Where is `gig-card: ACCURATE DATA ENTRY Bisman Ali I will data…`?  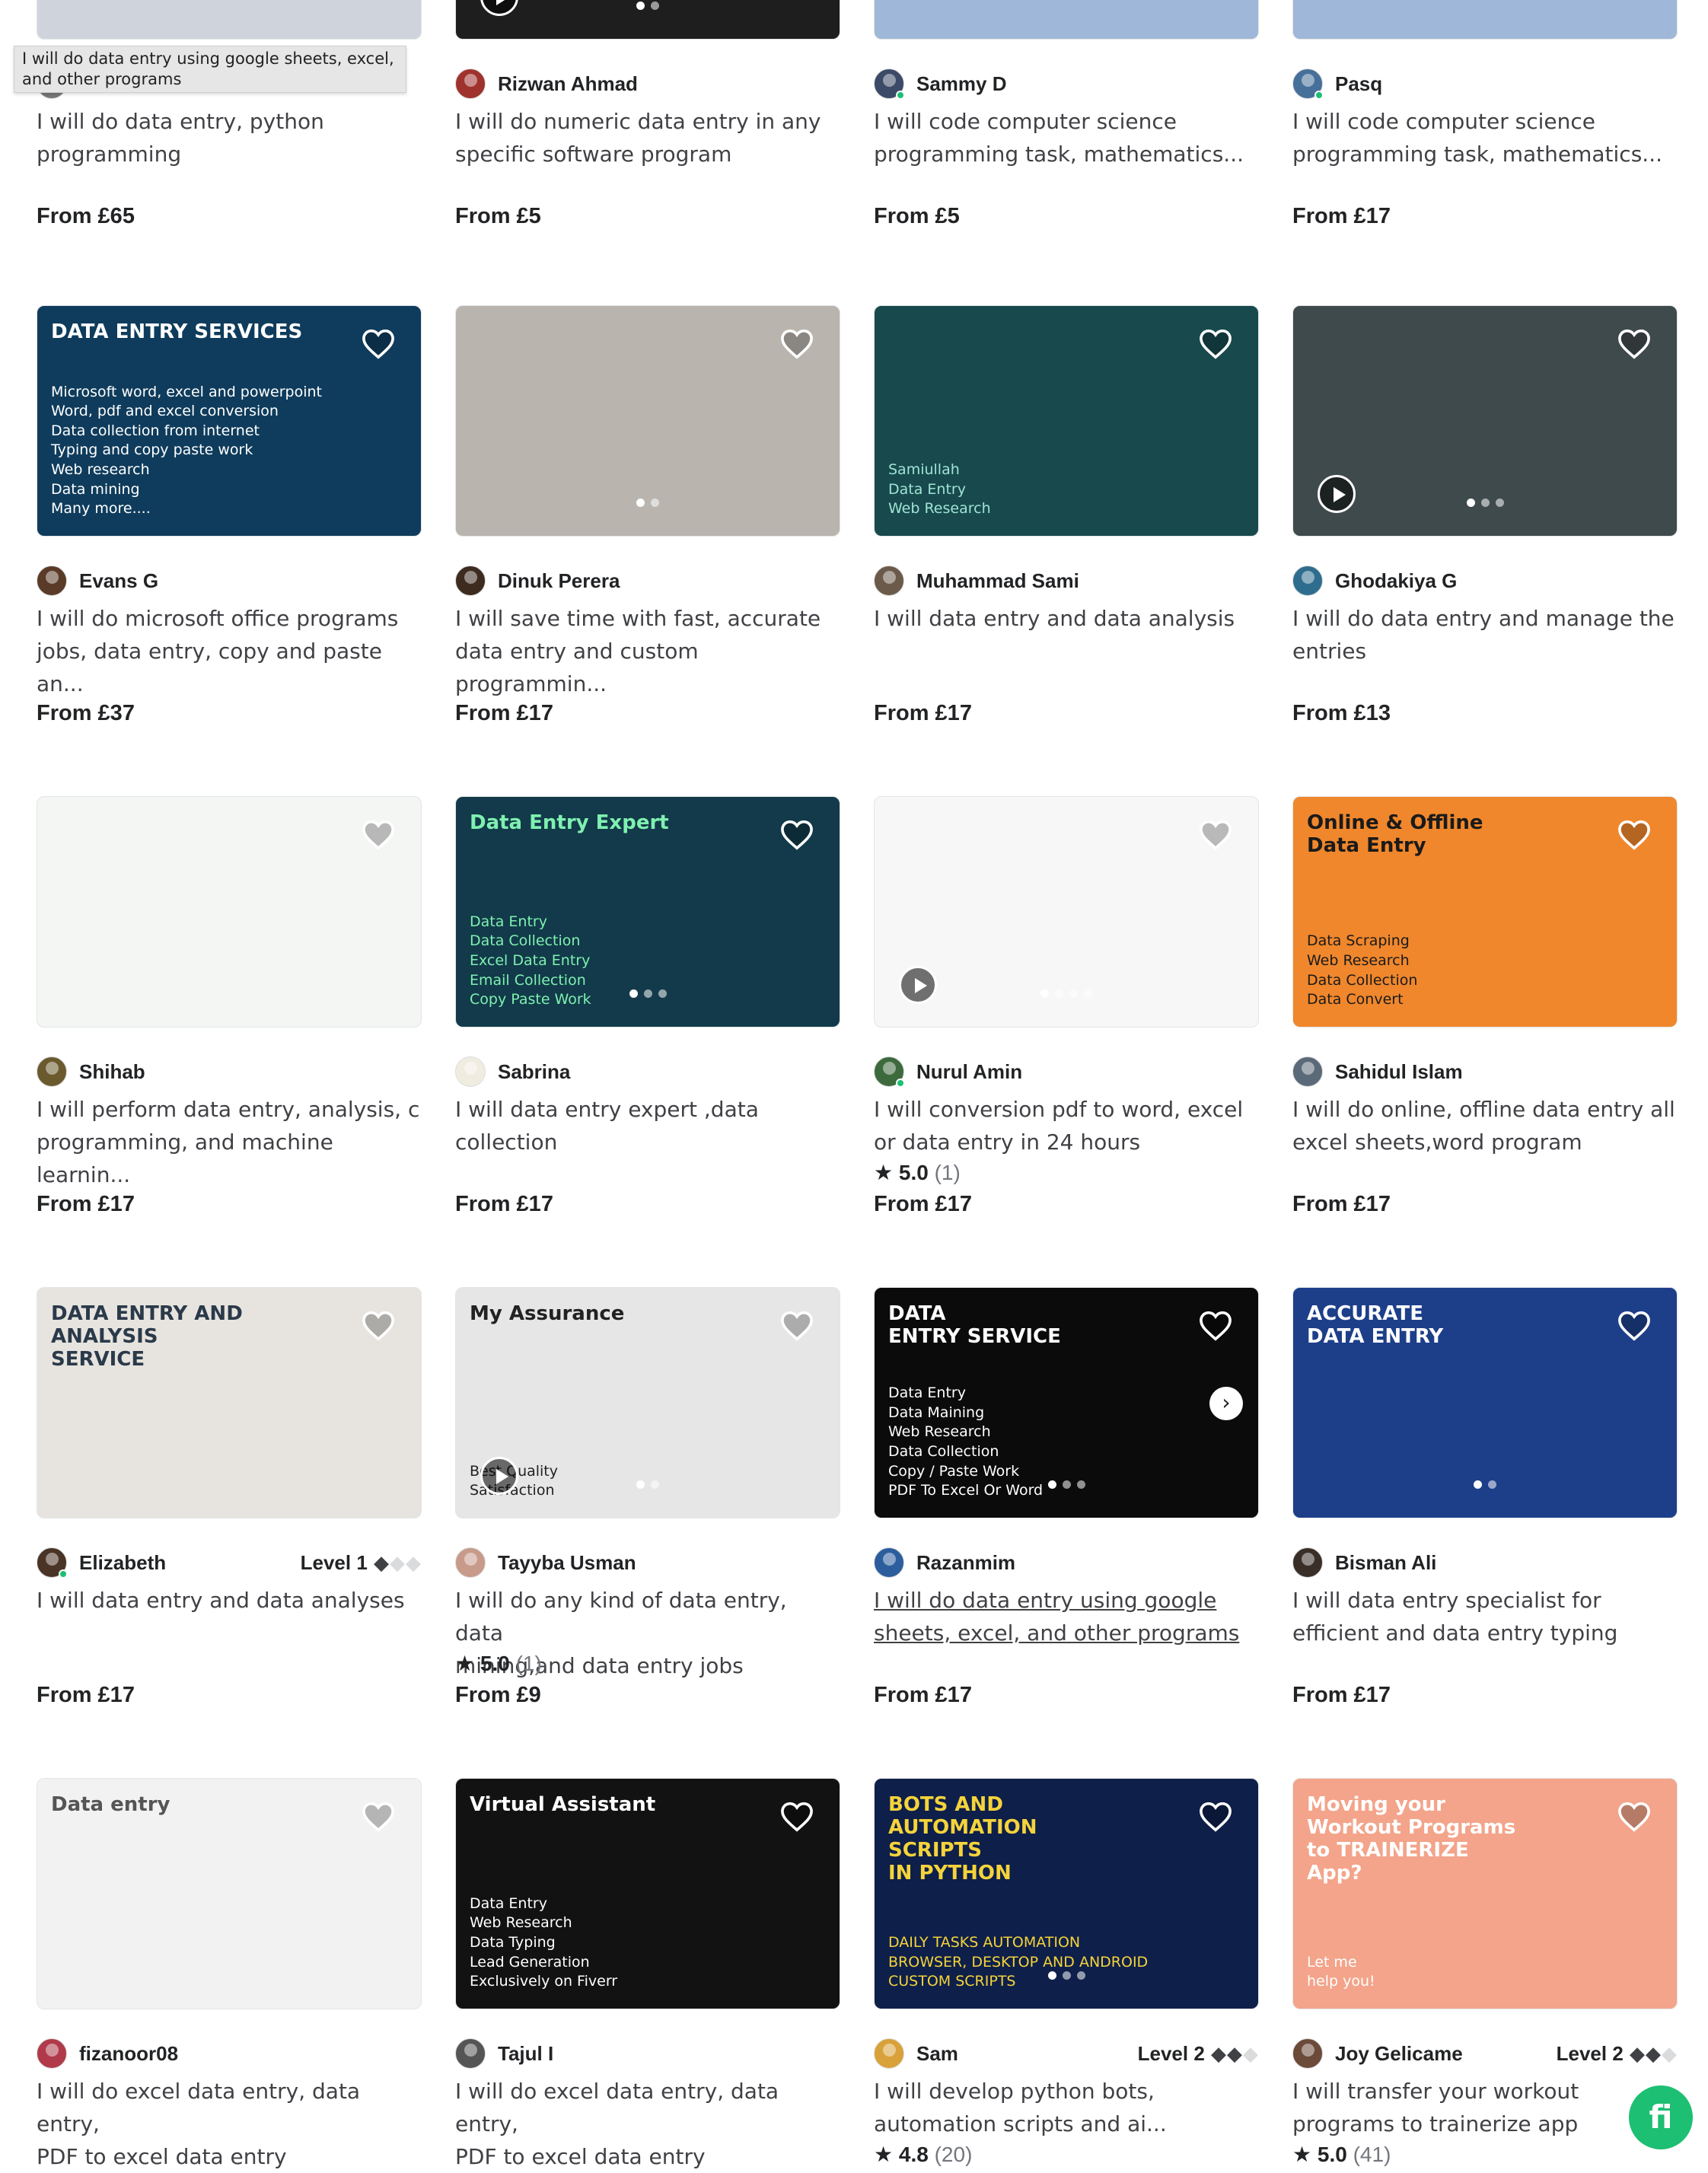 gig-card: ACCURATE DATA ENTRY Bisman Ali I will data… is located at coordinates (1485, 1497).